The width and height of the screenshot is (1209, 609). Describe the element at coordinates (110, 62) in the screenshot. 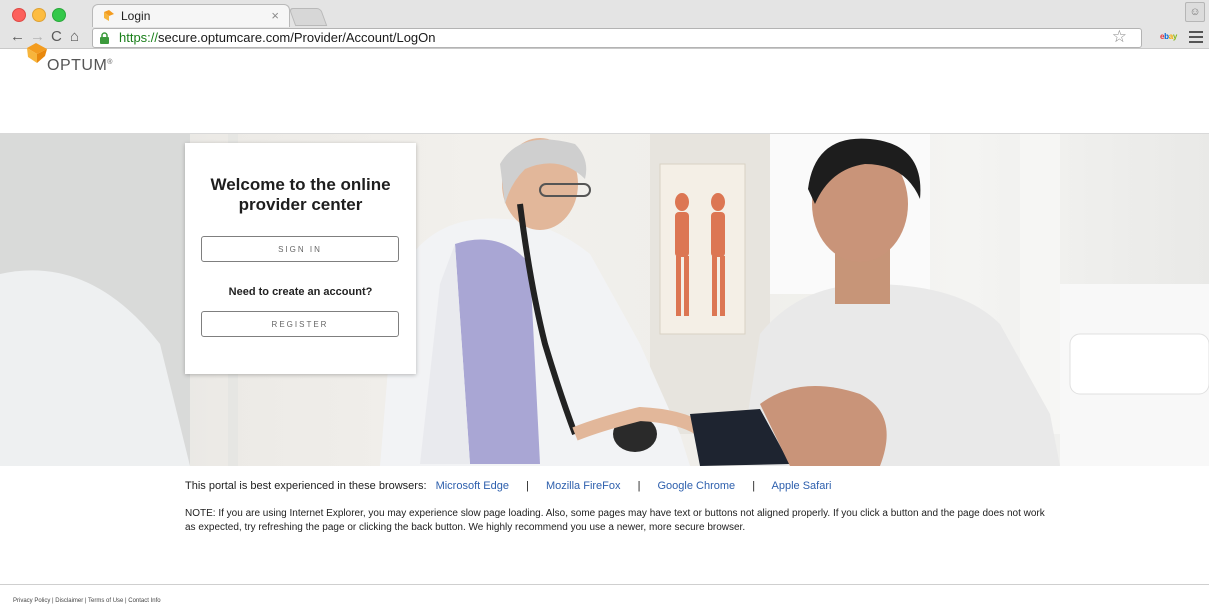

I see `registered-mark: ®` at that location.